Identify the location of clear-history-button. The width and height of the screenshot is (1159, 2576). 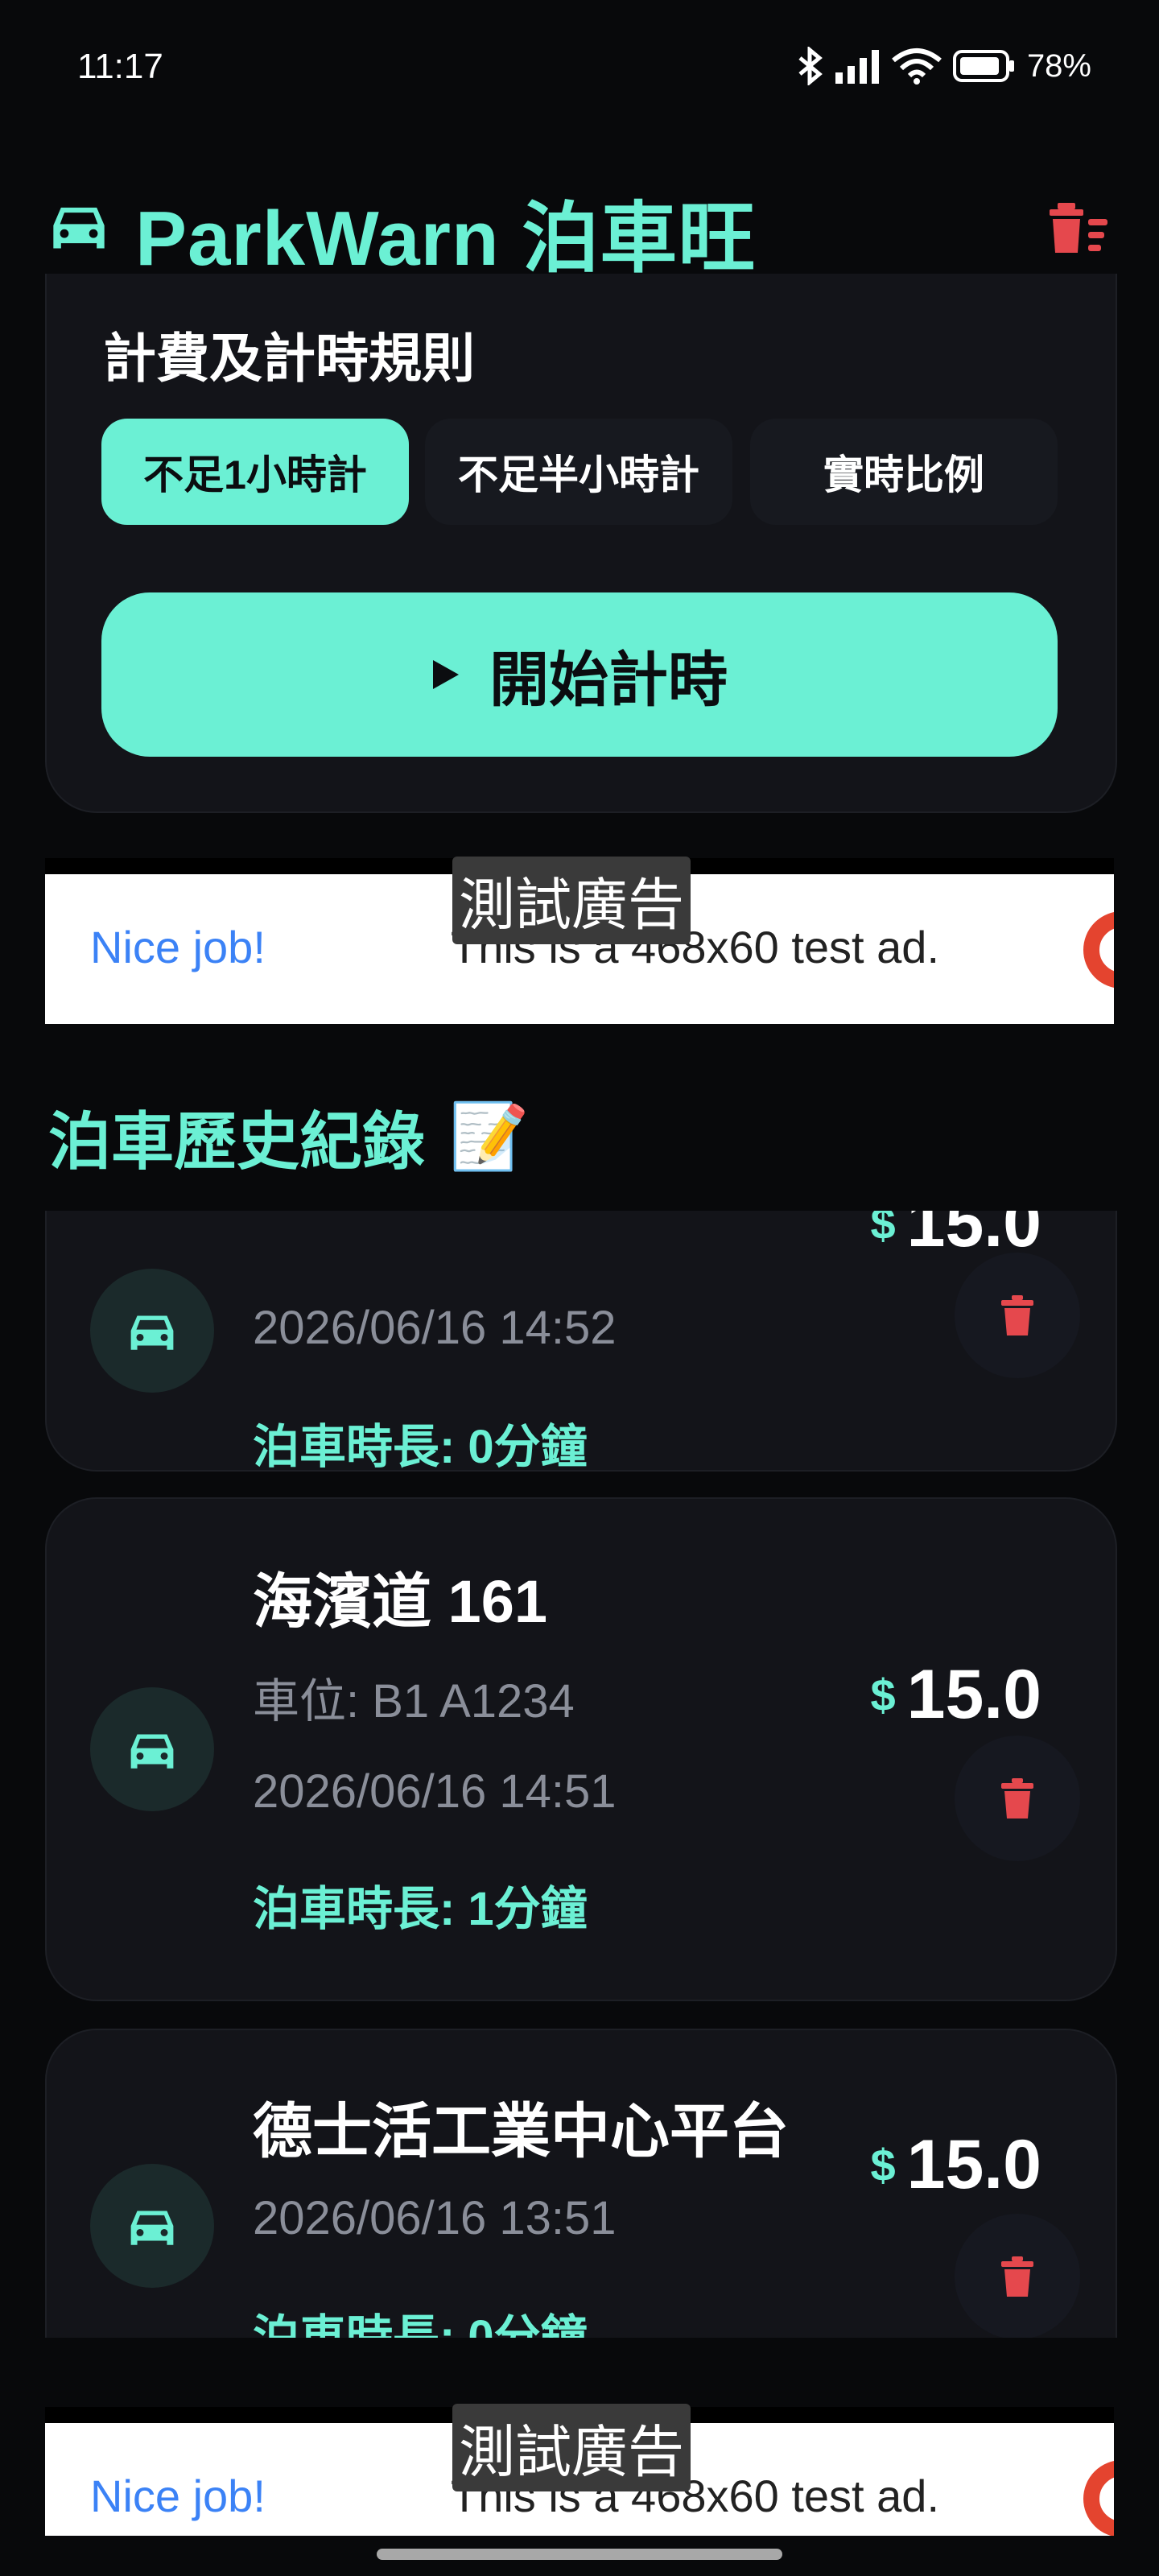
(1078, 228).